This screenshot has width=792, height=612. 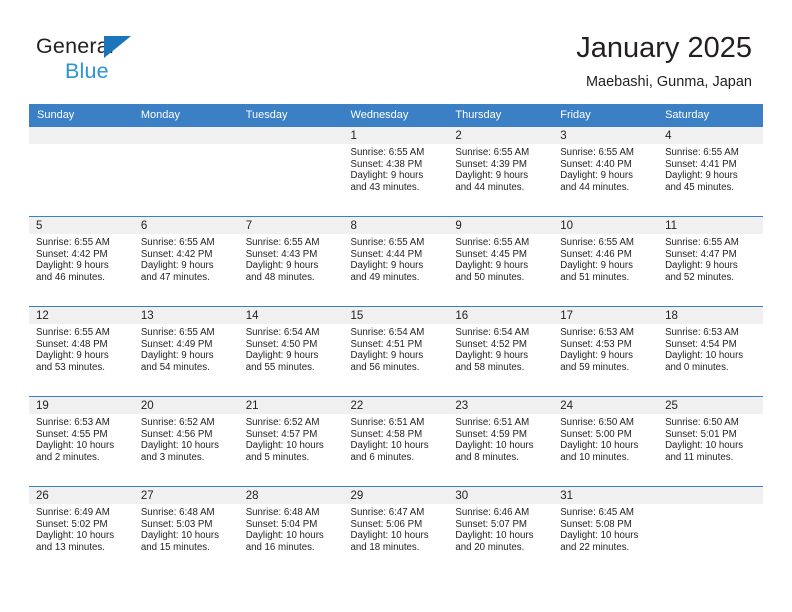 I want to click on daylight-text-line2: and 49 minutes., so click(x=385, y=277).